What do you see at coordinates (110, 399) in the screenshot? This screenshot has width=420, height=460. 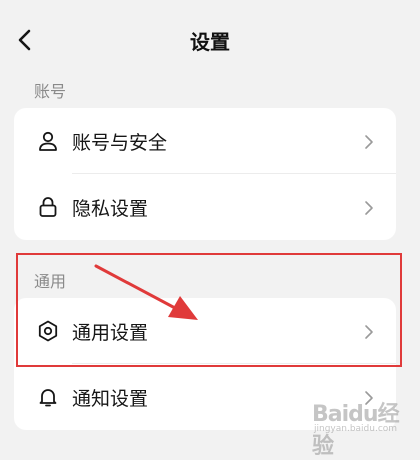 I see `settings-item-label: 通知设置` at bounding box center [110, 399].